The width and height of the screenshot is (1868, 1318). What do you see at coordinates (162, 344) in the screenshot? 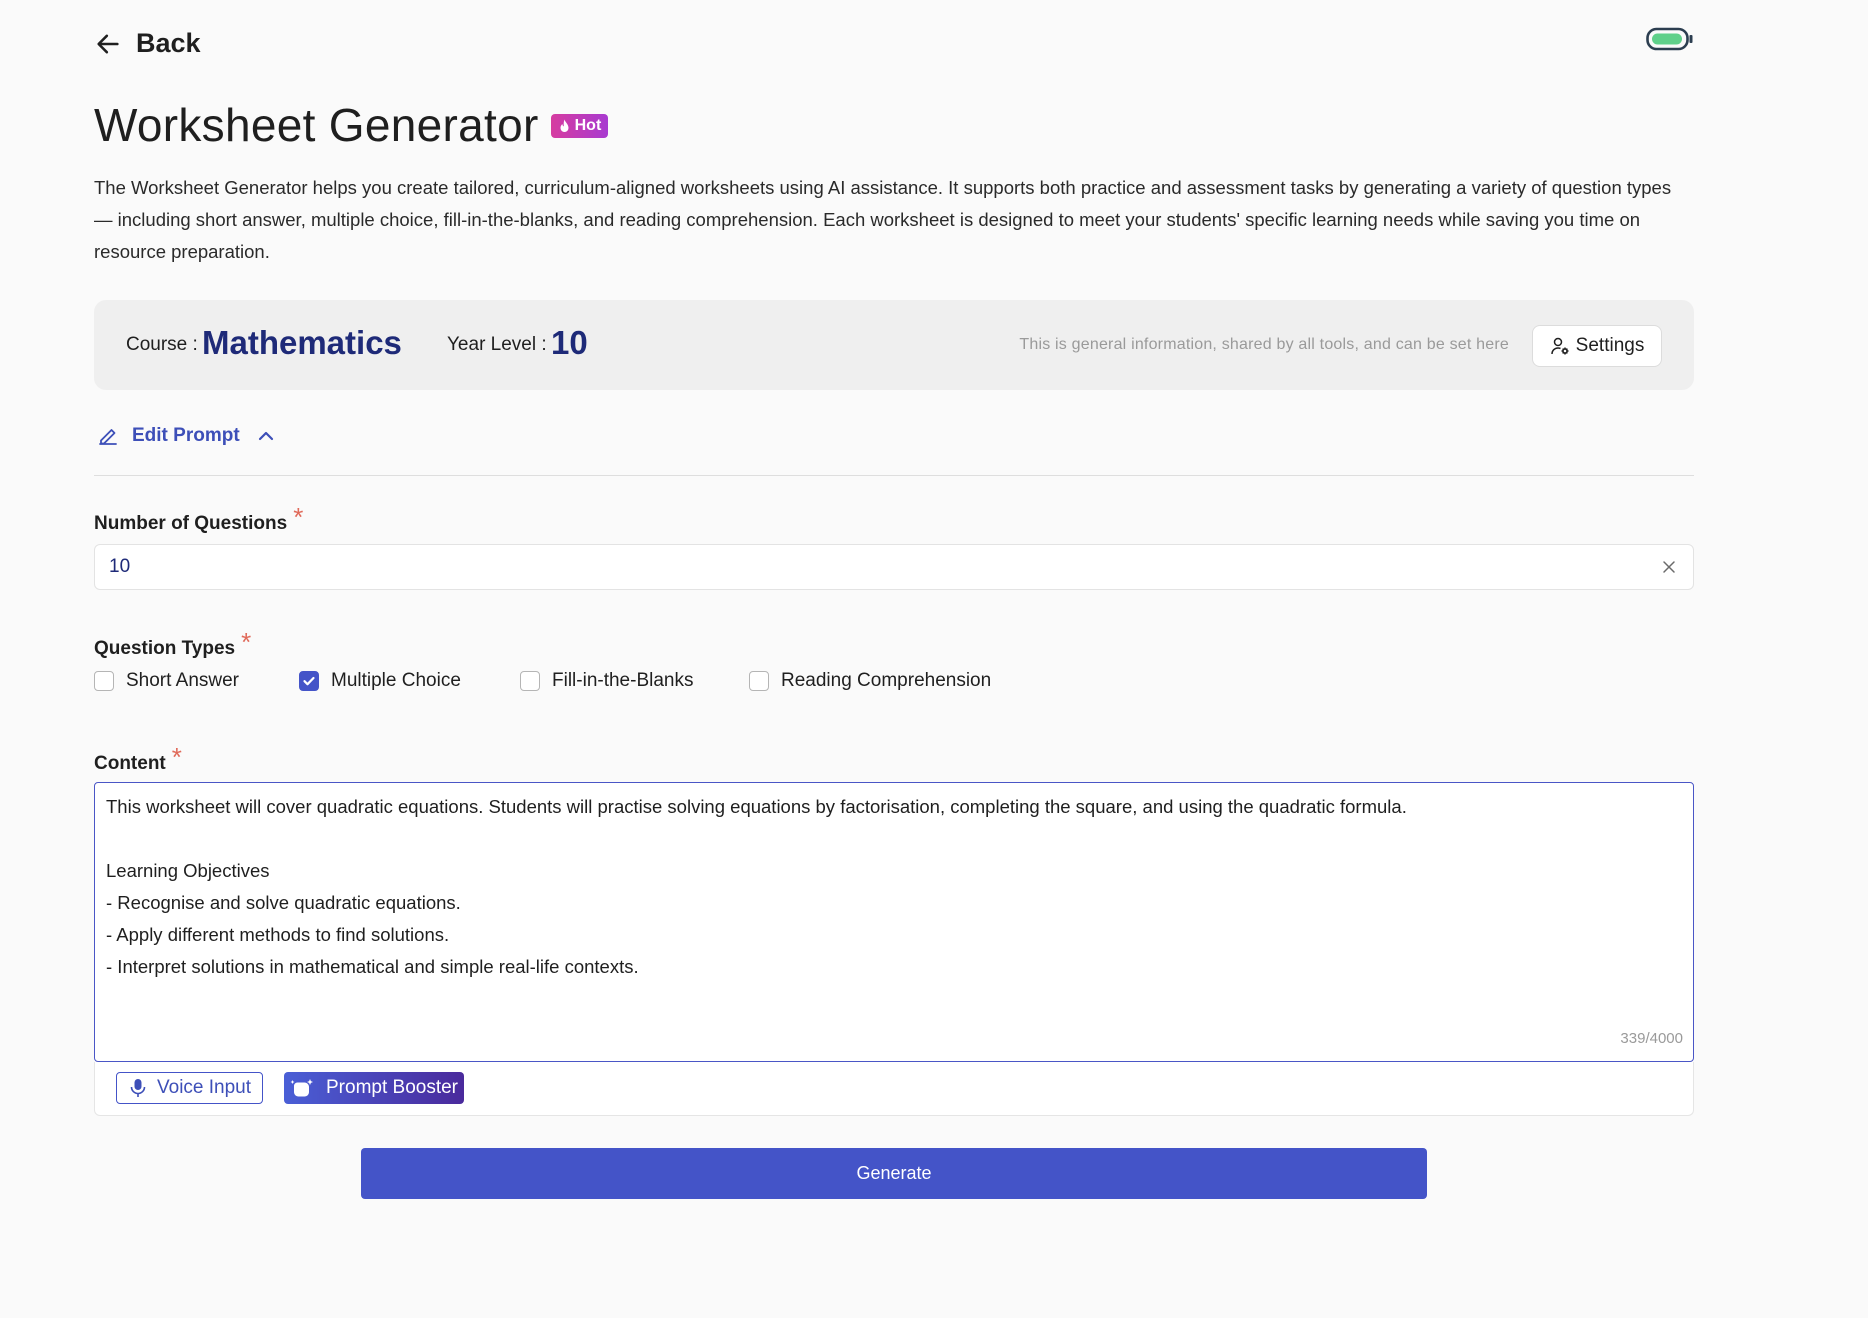
I see `course-label: Course :` at bounding box center [162, 344].